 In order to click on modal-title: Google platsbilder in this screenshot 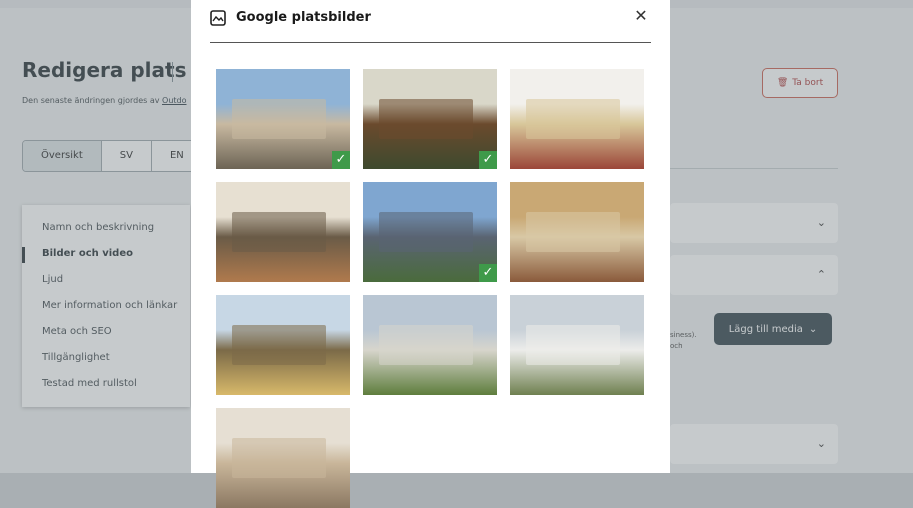, I will do `click(303, 17)`.